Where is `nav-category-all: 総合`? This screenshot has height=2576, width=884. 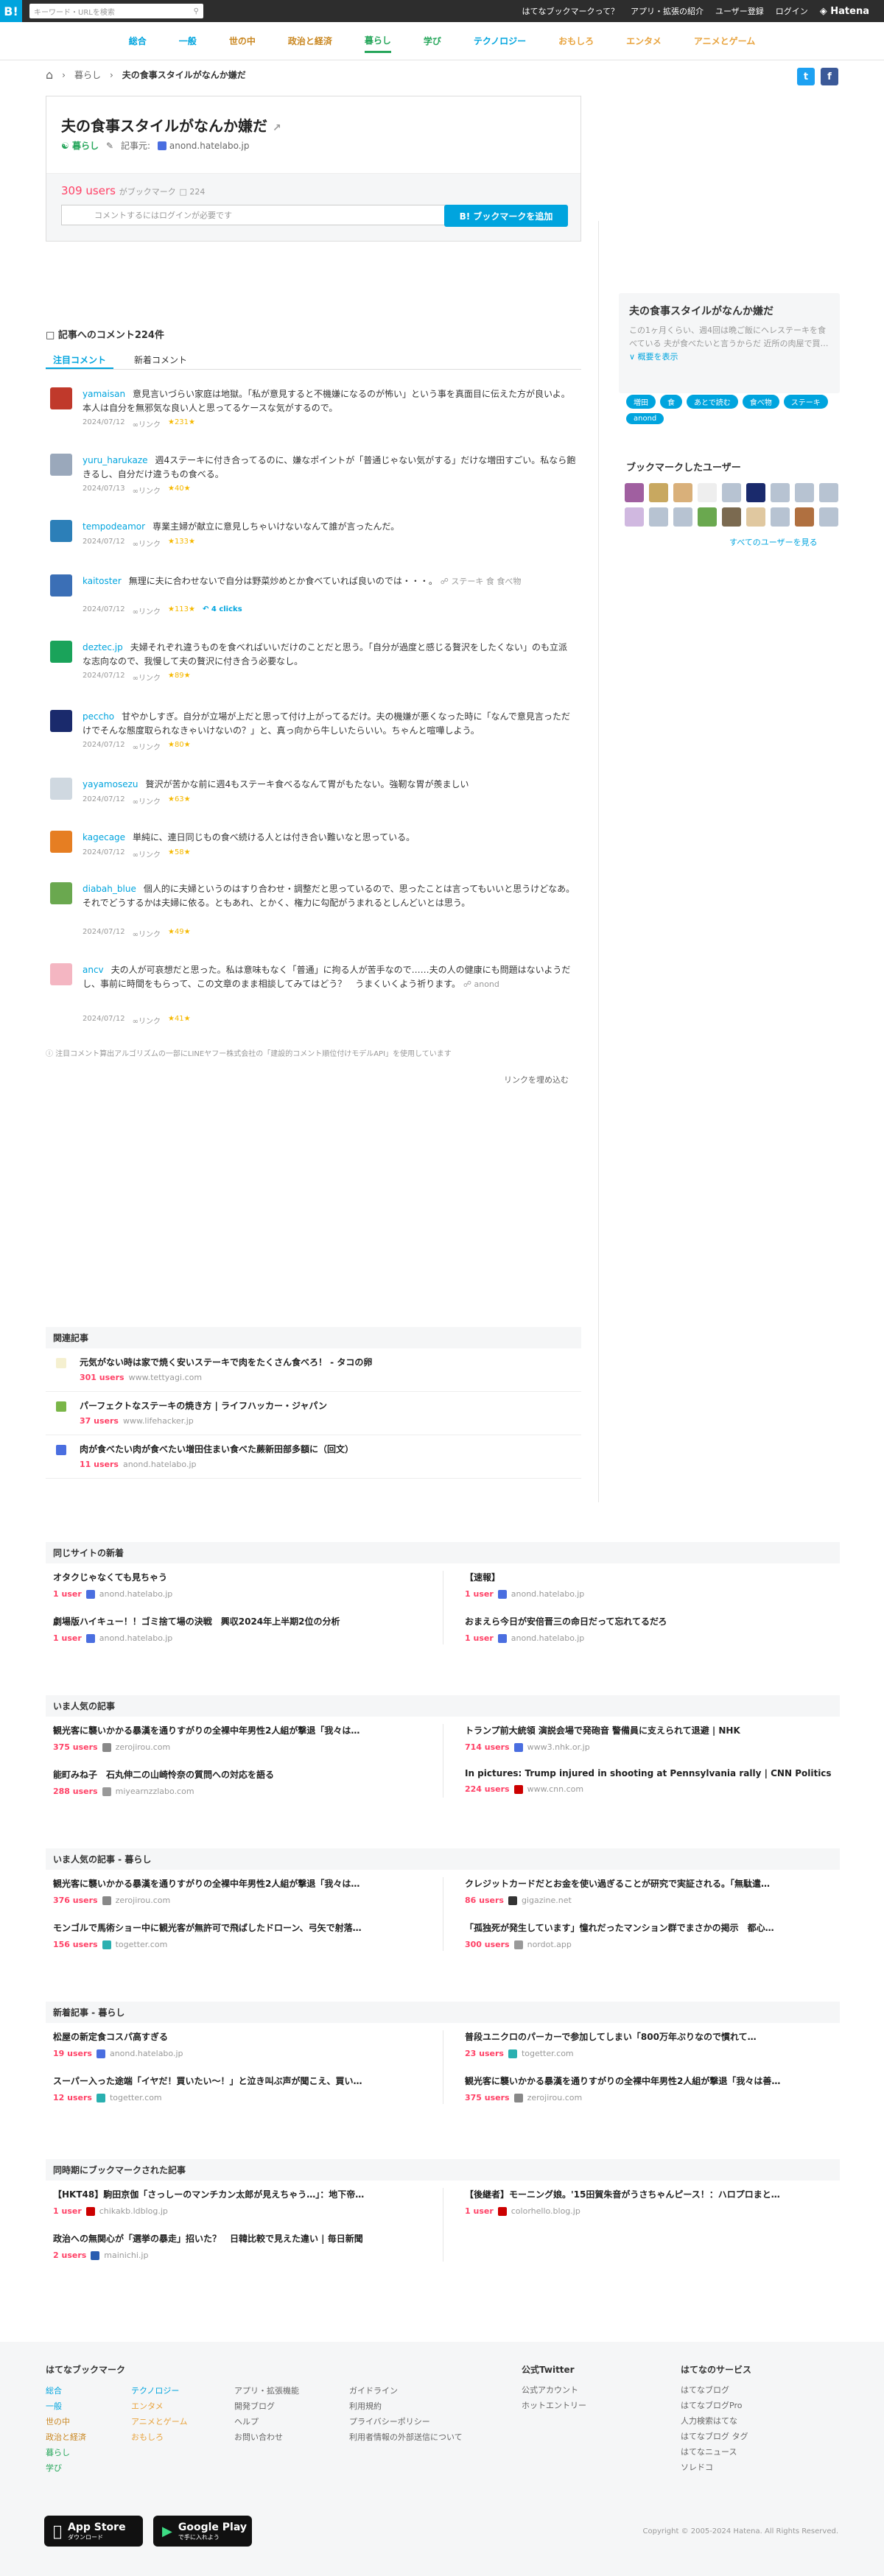
nav-category-all: 総合 is located at coordinates (138, 41).